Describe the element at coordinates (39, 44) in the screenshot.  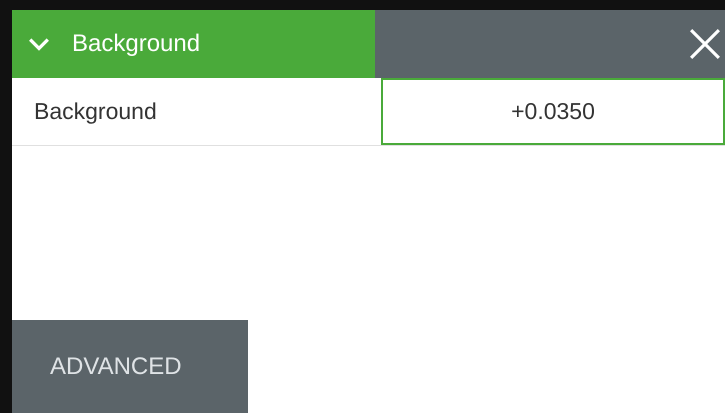
I see `chevron-down-icon` at that location.